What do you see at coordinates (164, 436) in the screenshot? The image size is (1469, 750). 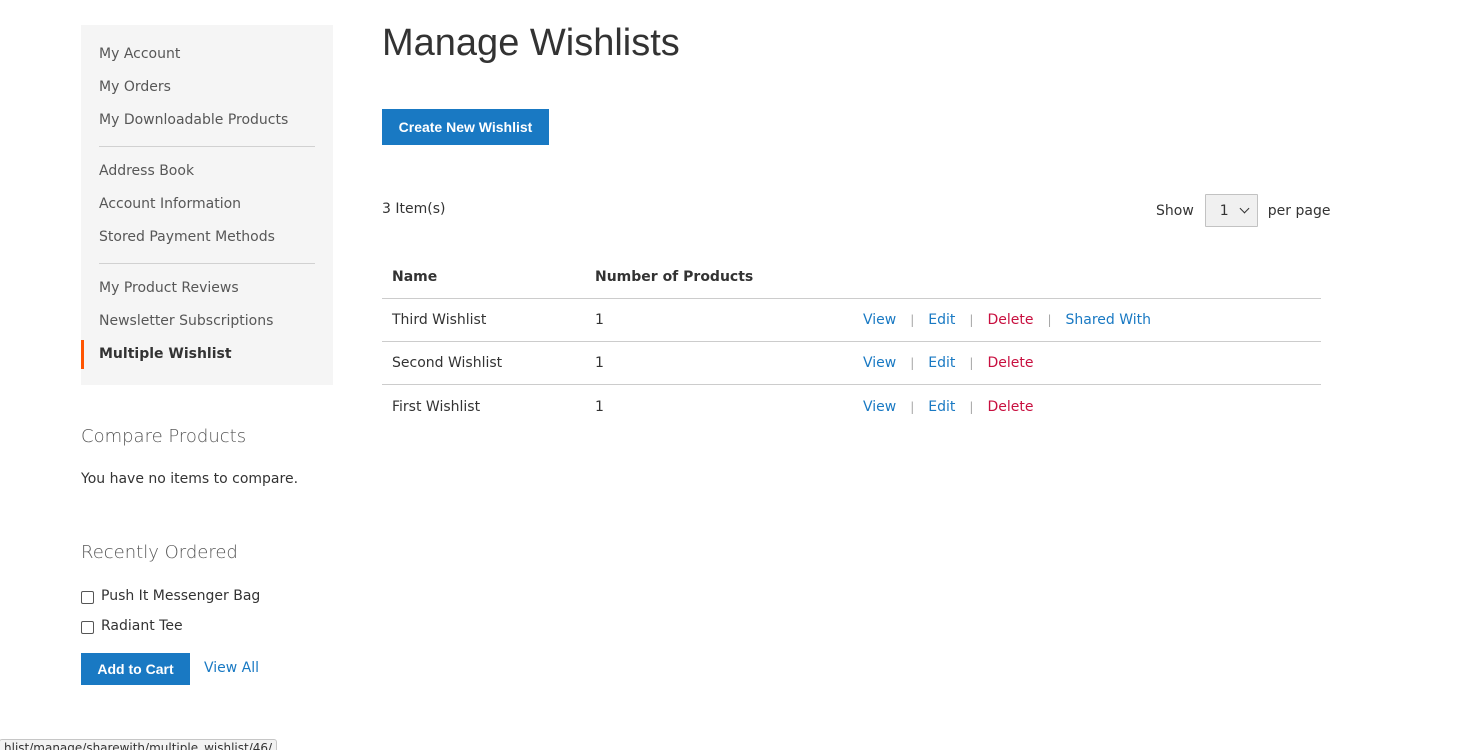 I see `compare-title: Compare Products` at bounding box center [164, 436].